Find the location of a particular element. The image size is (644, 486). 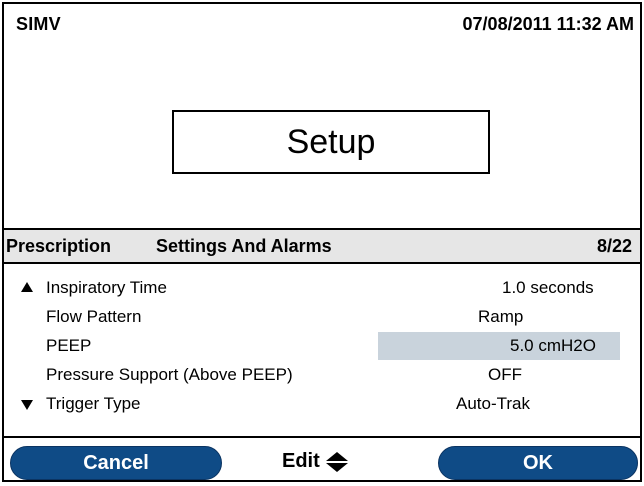

setting-label: Flow Pattern is located at coordinates (94, 316).